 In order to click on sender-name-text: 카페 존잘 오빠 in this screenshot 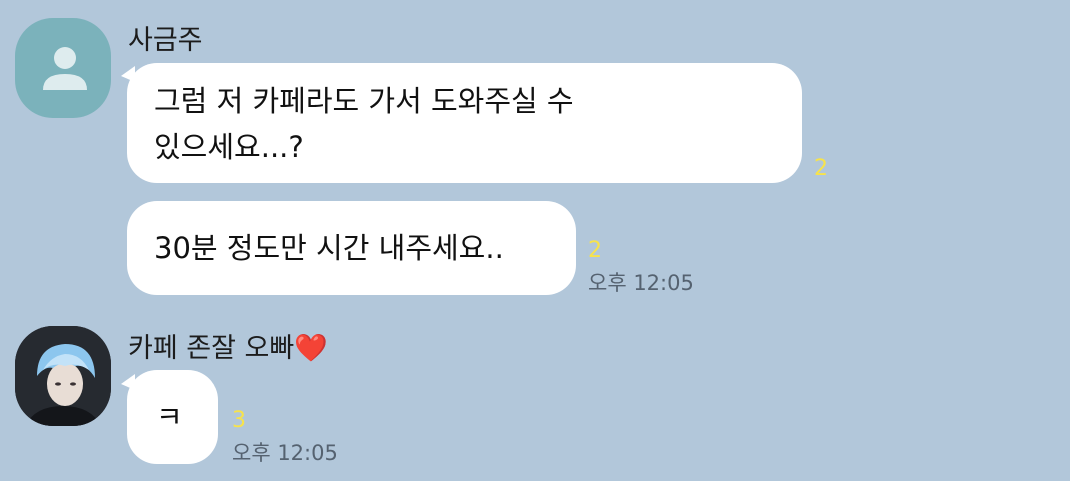, I will do `click(211, 348)`.